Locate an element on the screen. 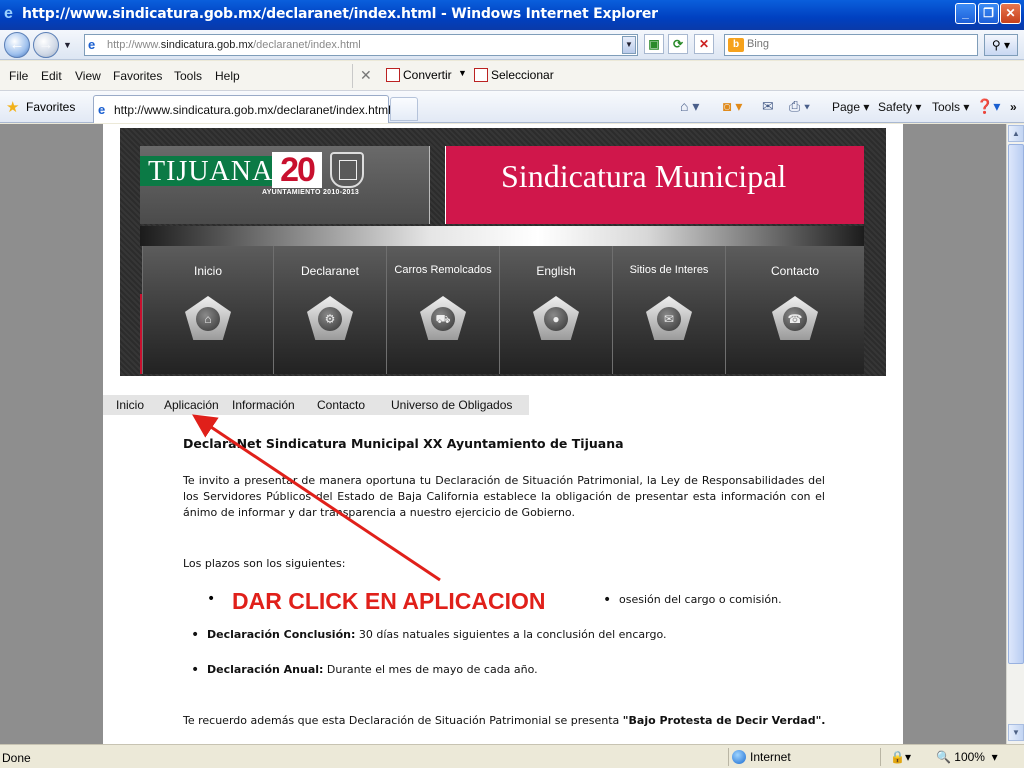 This screenshot has height=768, width=1024. bullet-posesion: osesión del cargo o comisión. is located at coordinates (692, 600).